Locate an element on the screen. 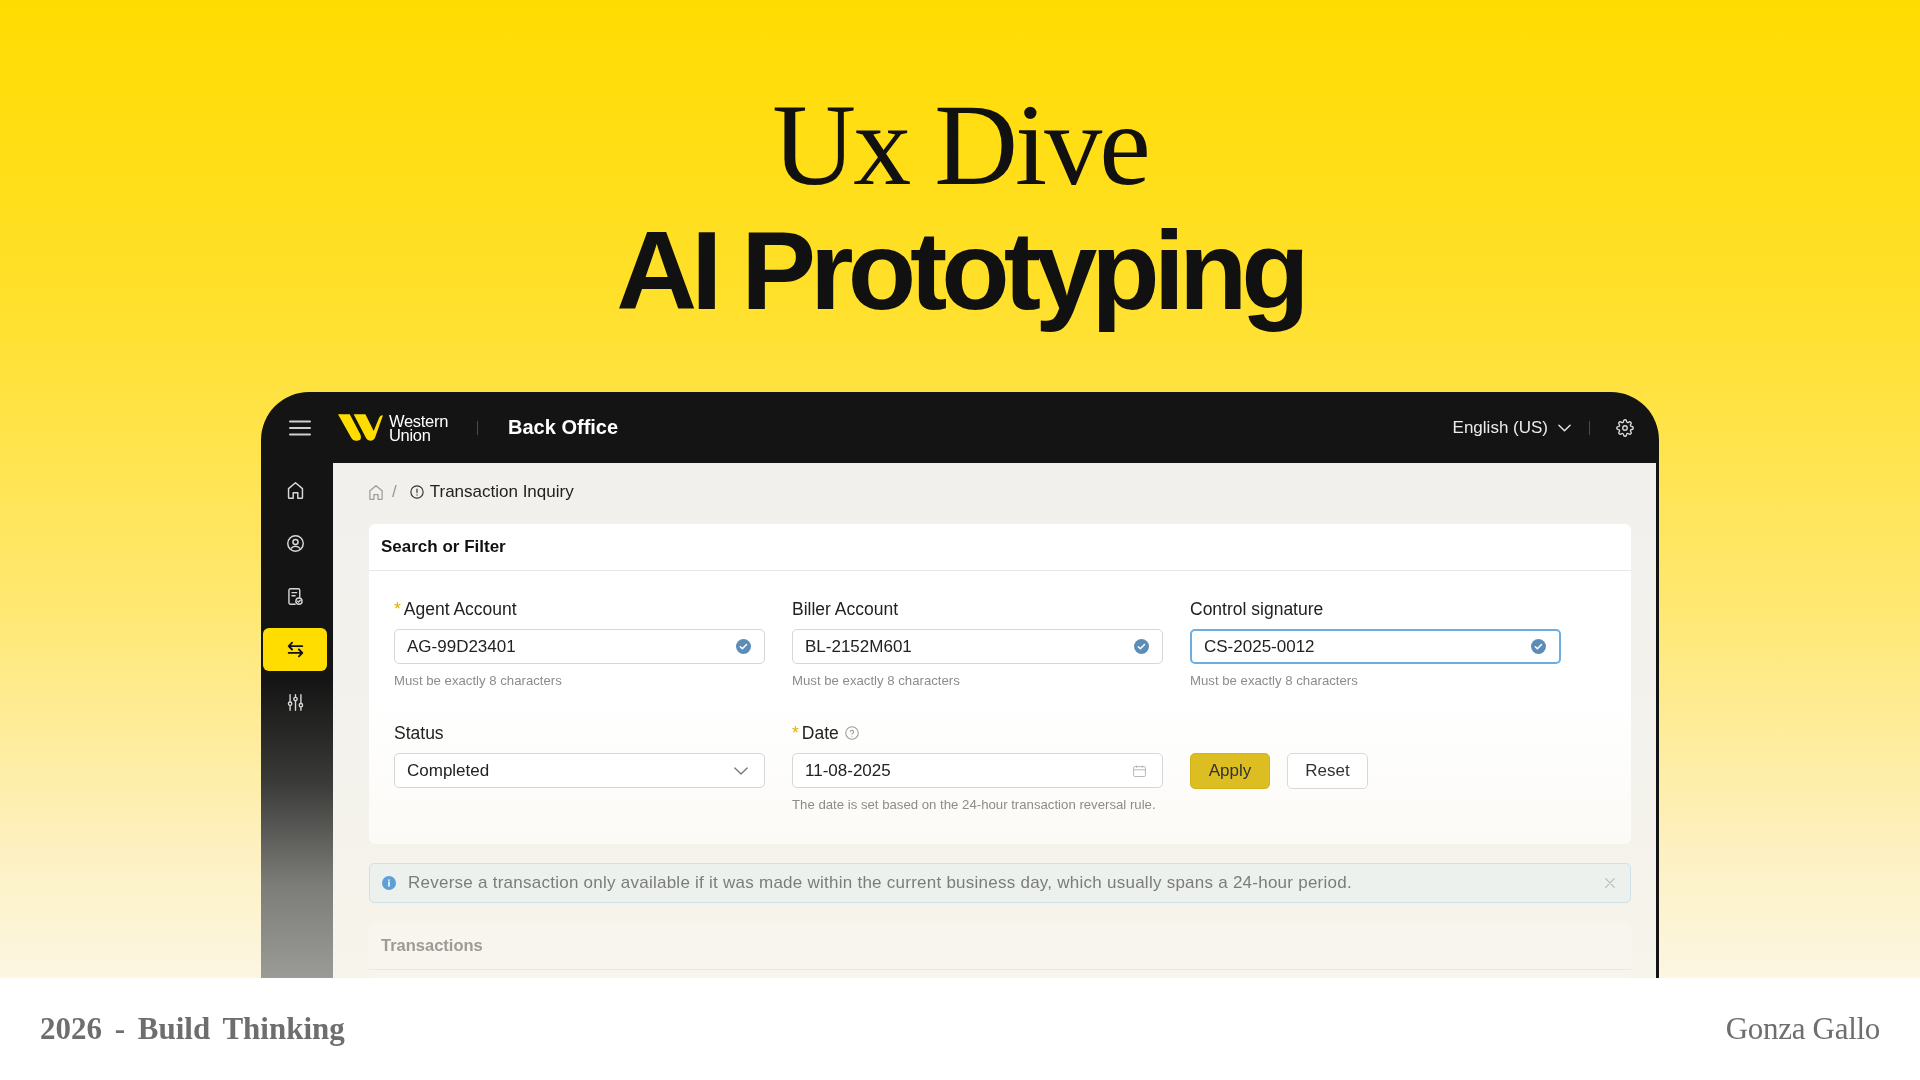 The height and width of the screenshot is (1080, 1920). text-input: AG-99D23401 is located at coordinates (579, 646).